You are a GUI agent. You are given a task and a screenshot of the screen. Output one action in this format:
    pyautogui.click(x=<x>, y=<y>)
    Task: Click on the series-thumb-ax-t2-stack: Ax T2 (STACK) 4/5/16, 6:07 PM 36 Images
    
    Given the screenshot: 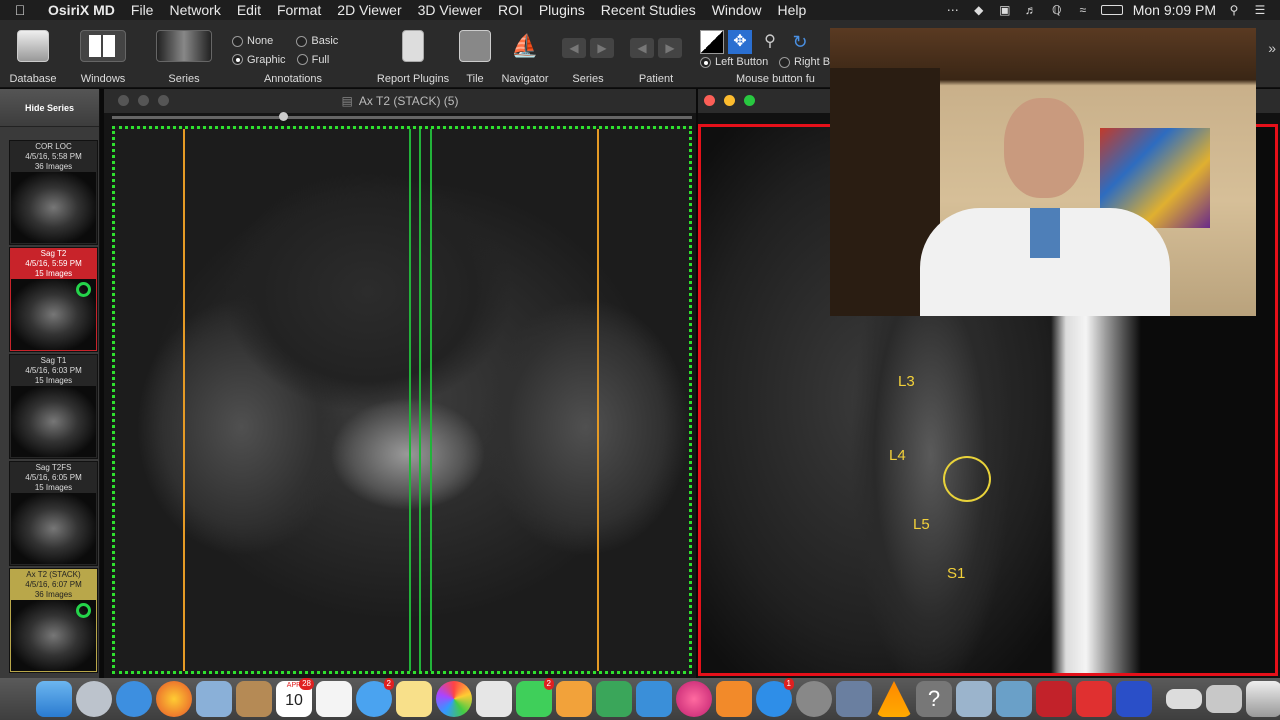 What is the action you would take?
    pyautogui.click(x=53, y=620)
    